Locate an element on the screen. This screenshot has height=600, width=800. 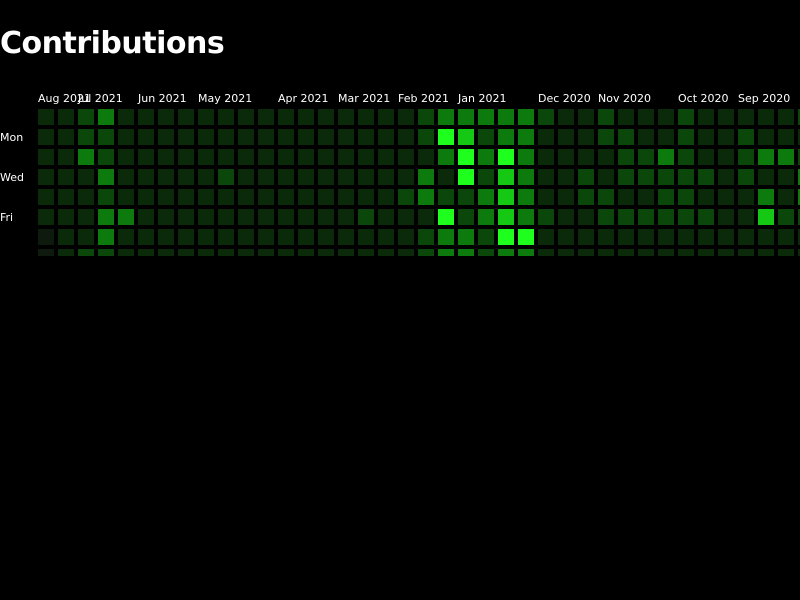
day-labels: Mon Wed Fri is located at coordinates (12, 177).